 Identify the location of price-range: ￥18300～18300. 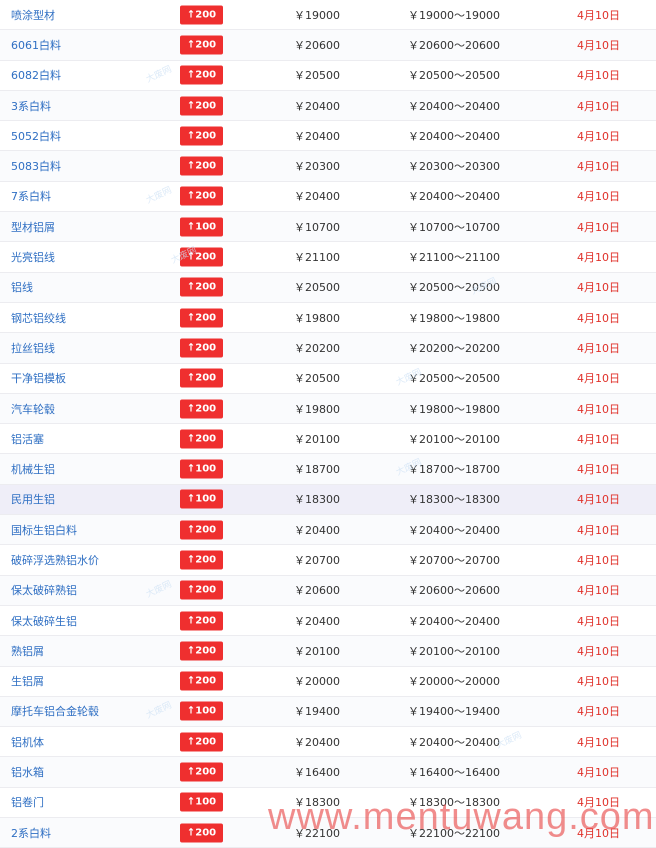
(454, 500).